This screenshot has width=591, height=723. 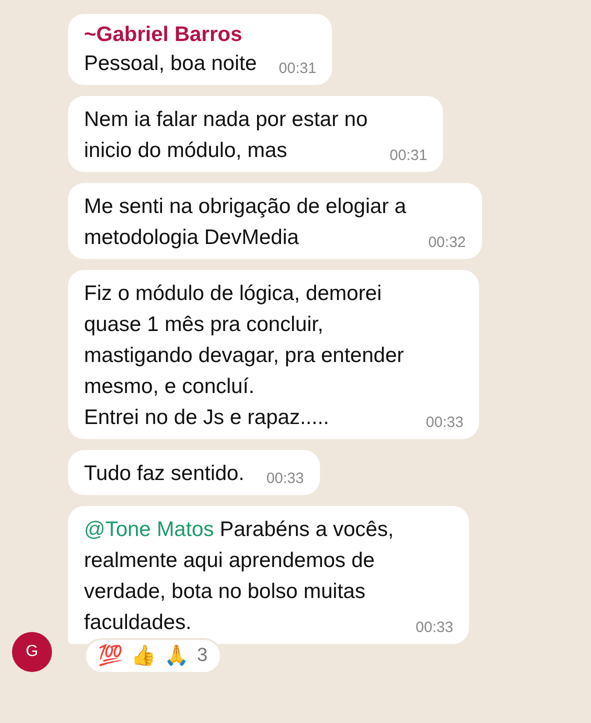 I want to click on reaction-emoji: 💯, so click(x=110, y=656).